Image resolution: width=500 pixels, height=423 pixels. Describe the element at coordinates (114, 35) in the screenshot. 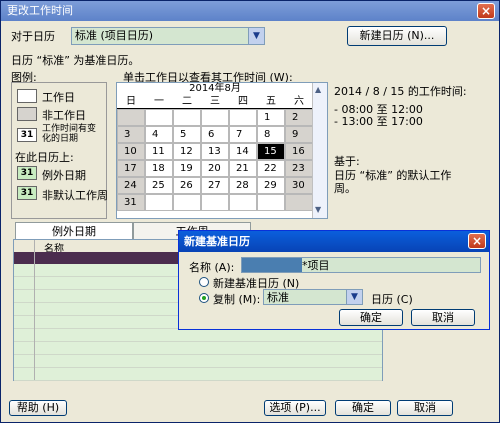

I see `calendar-select-value: 标准 (项目日历)` at that location.